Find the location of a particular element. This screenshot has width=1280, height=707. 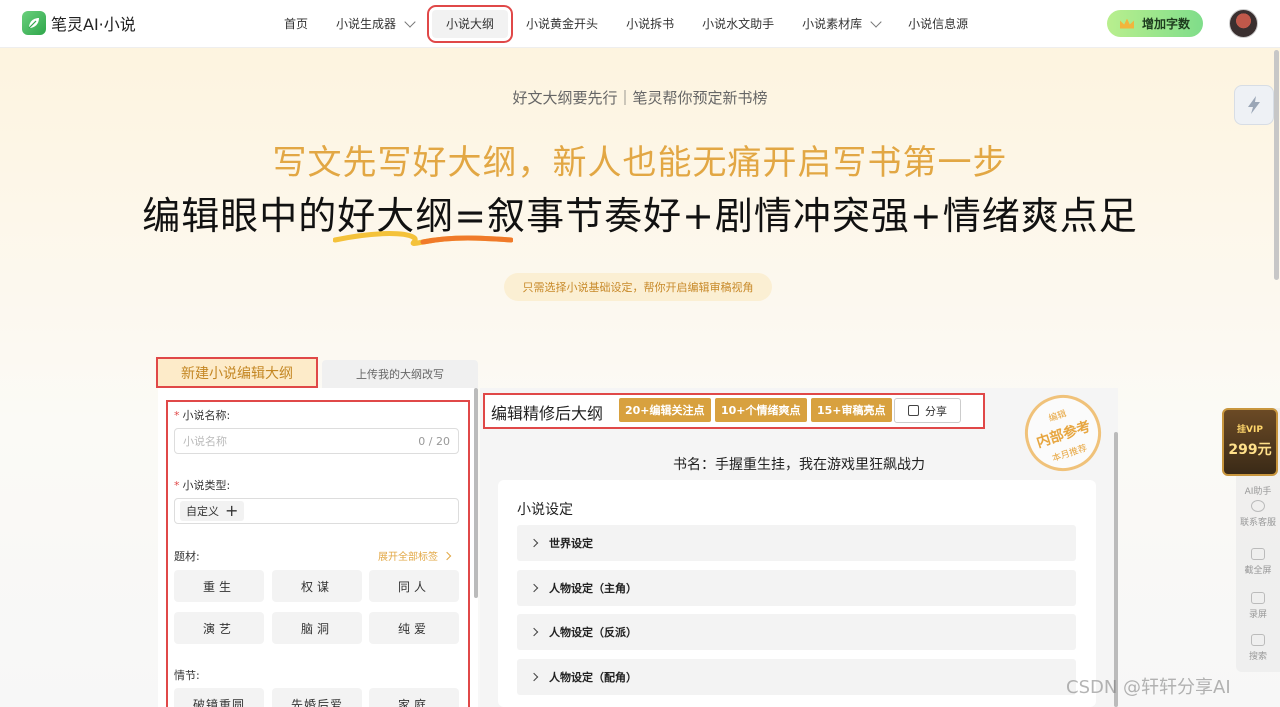

hint-pill: 只需选择小说基础设定，帮你开启编辑审稿视角 is located at coordinates (638, 287).